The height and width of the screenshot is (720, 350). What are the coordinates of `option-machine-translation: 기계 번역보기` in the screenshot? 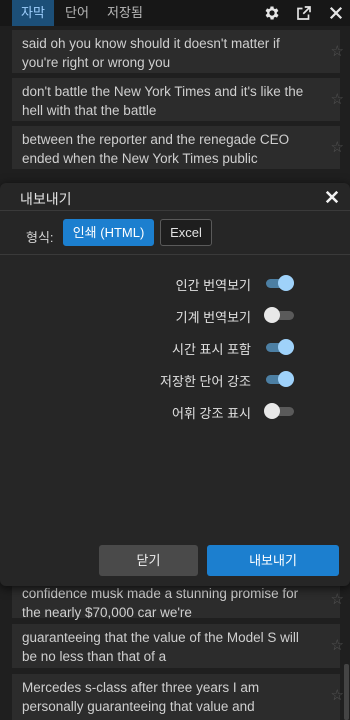 It's located at (175, 315).